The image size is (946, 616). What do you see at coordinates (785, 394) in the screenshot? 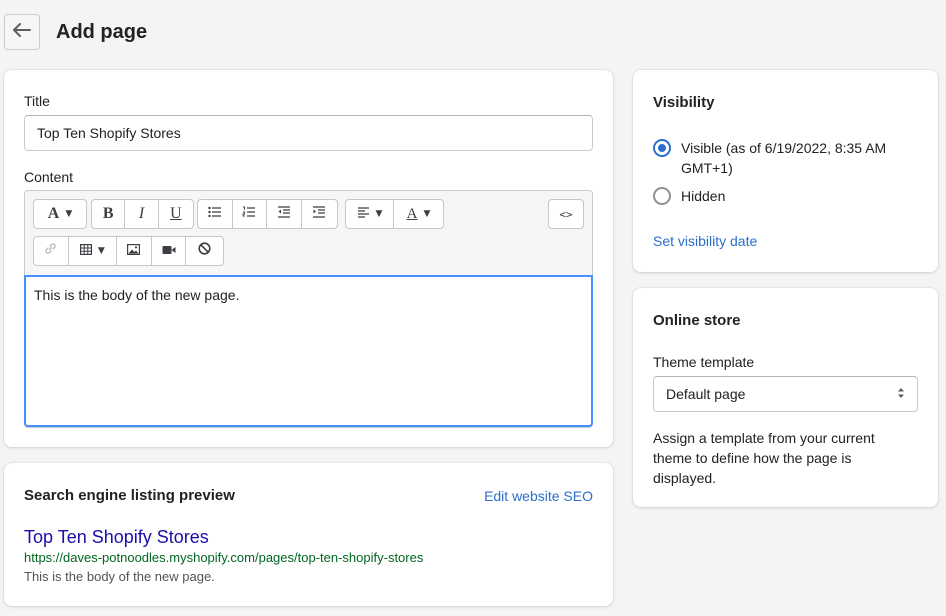
I see `theme-template-select: Default page` at bounding box center [785, 394].